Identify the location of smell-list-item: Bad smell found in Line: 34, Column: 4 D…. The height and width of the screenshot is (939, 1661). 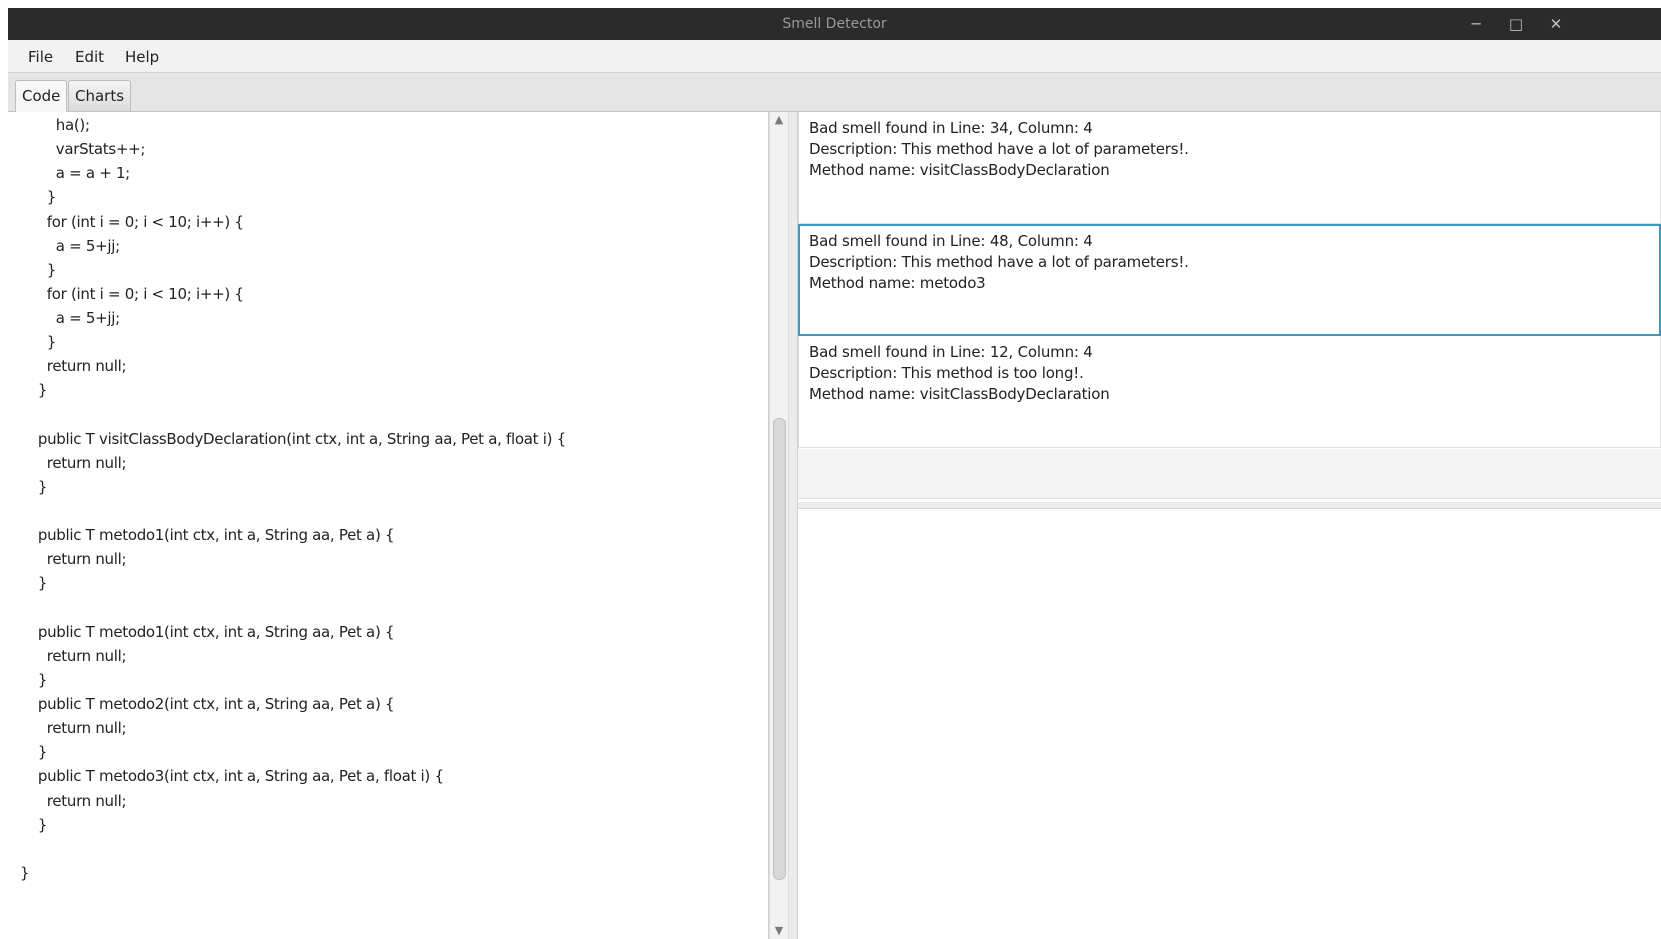
(1229, 168).